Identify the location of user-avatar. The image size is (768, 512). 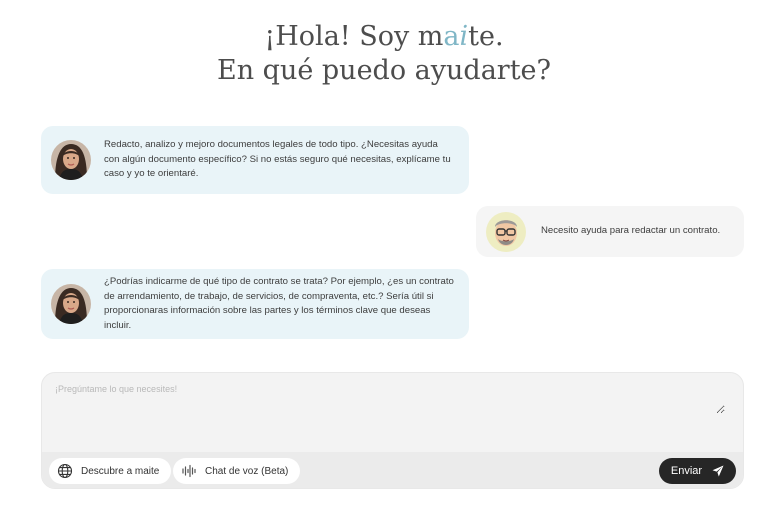
(506, 231).